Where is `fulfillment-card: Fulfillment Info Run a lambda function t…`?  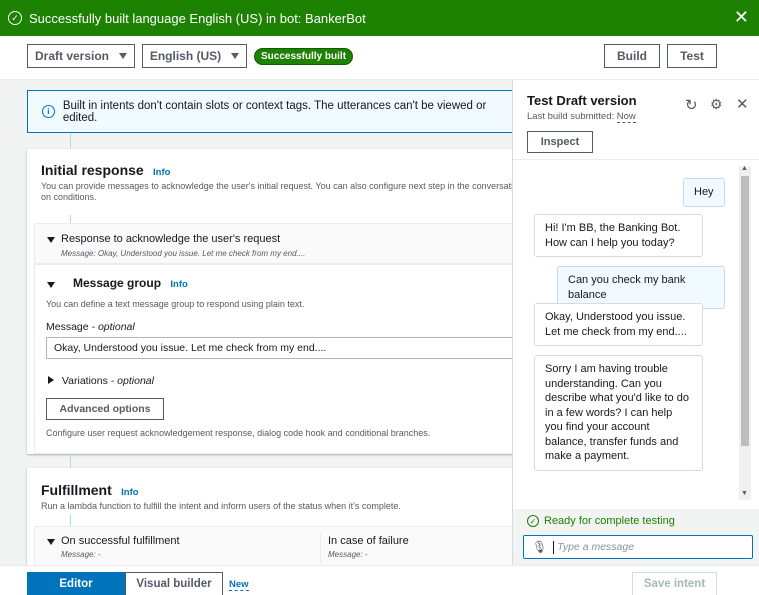
fulfillment-card: Fulfillment Info Run a lambda function t… is located at coordinates (269, 516).